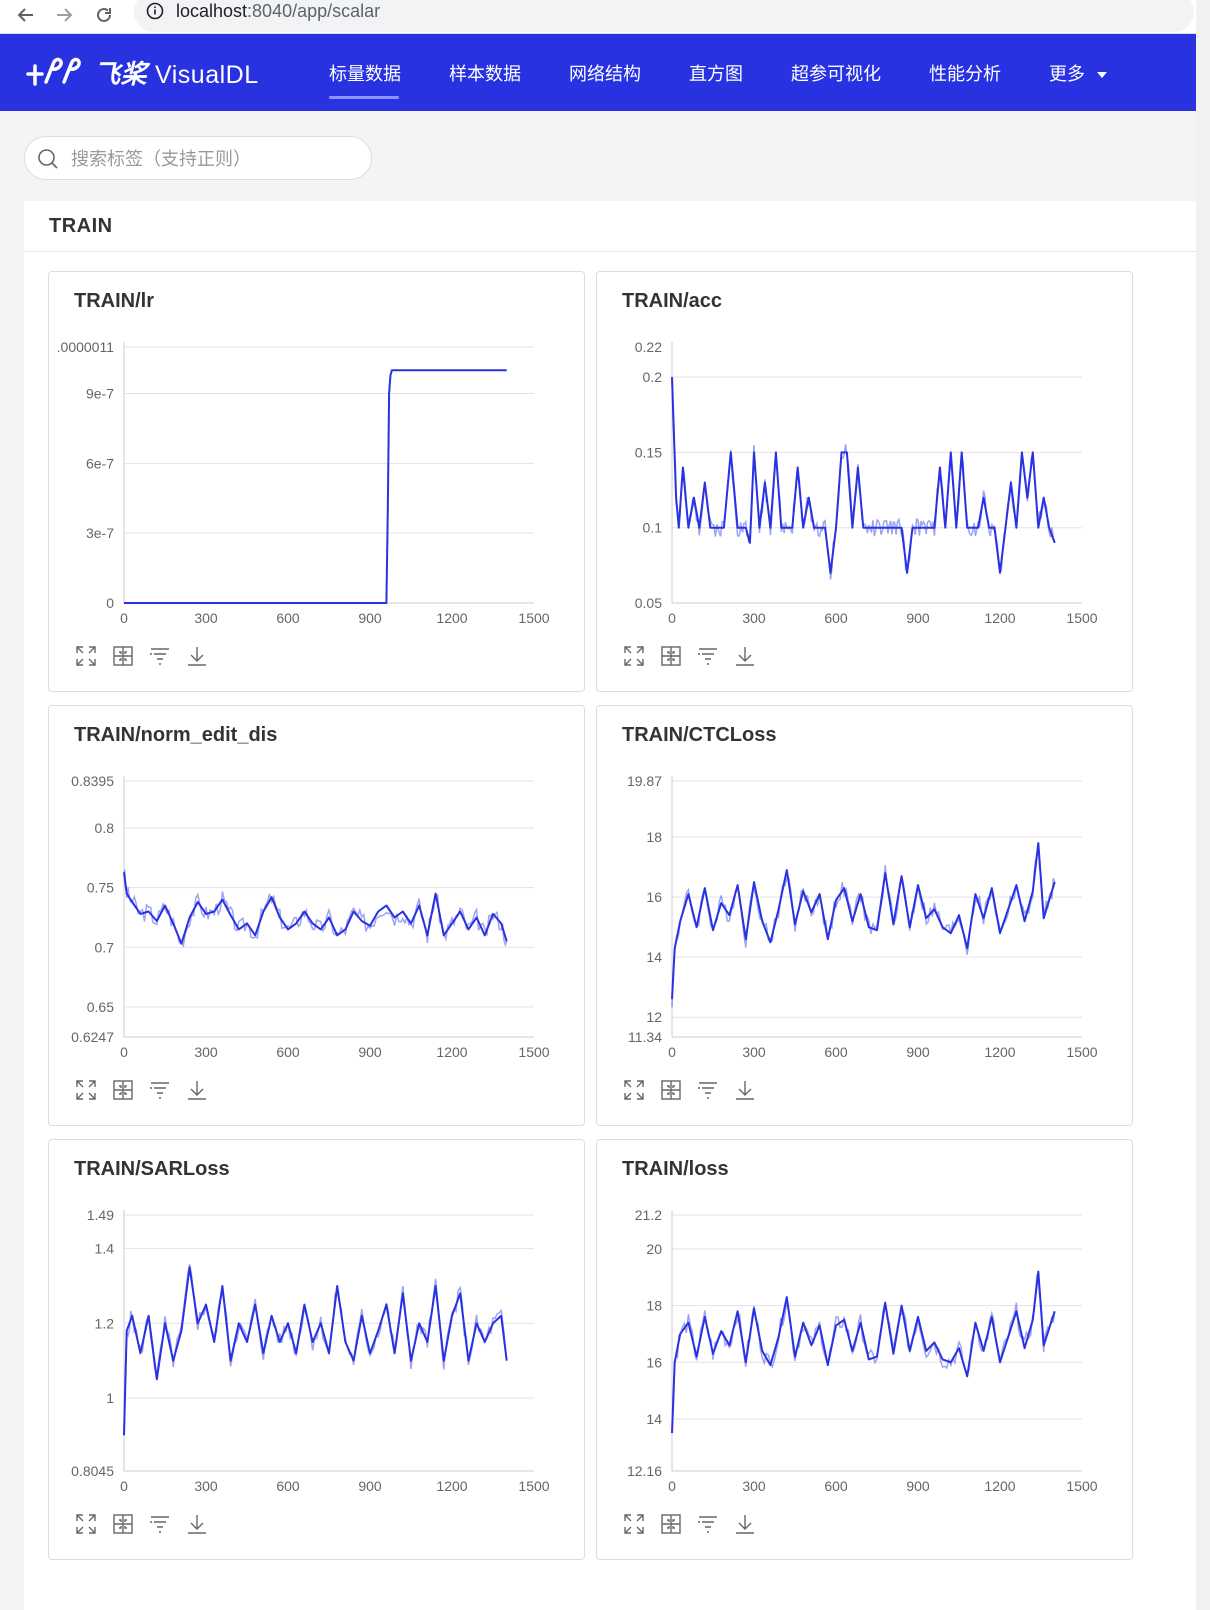 Image resolution: width=1210 pixels, height=1610 pixels. What do you see at coordinates (104, 15) in the screenshot?
I see `reload-icon` at bounding box center [104, 15].